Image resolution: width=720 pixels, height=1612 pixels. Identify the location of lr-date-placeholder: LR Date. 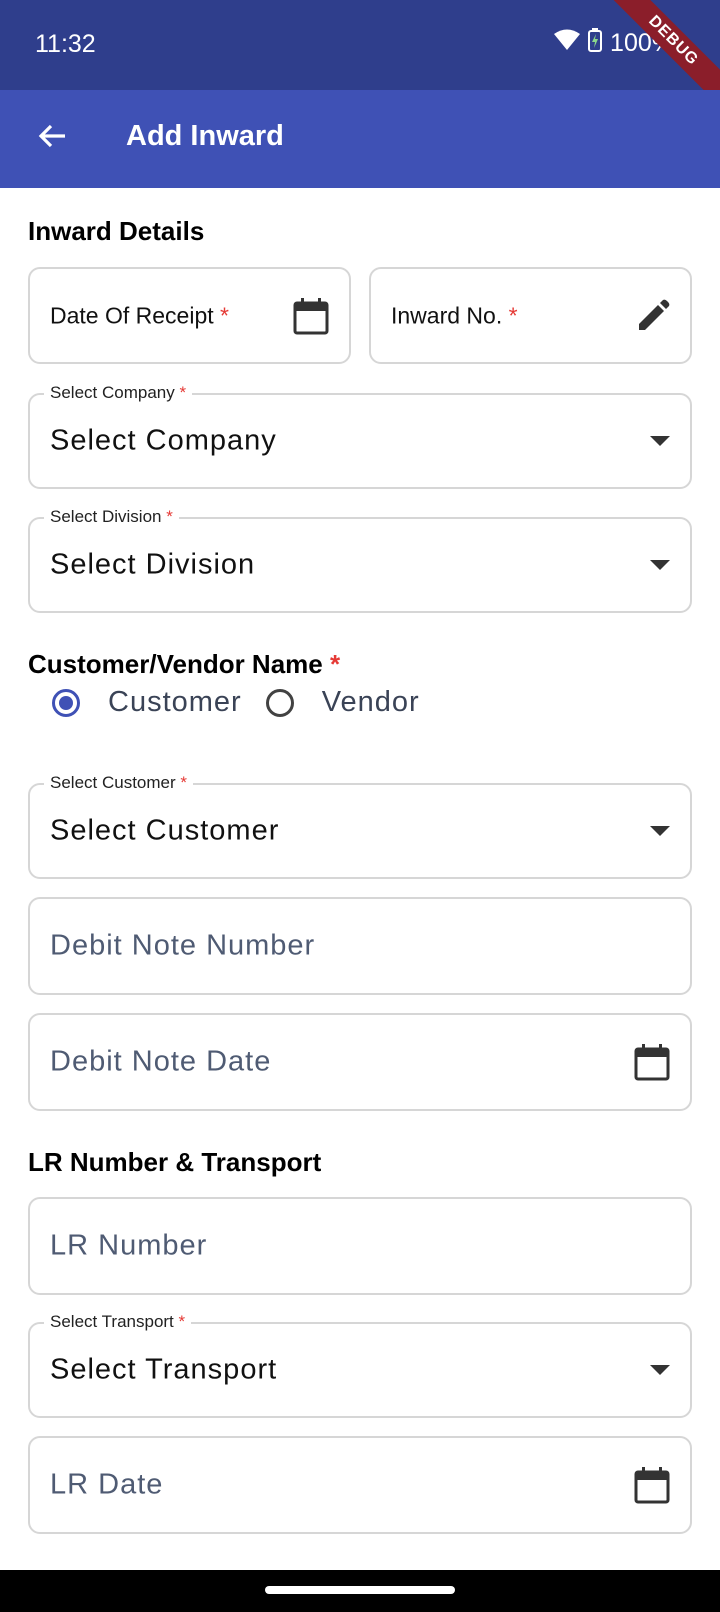
(107, 1484).